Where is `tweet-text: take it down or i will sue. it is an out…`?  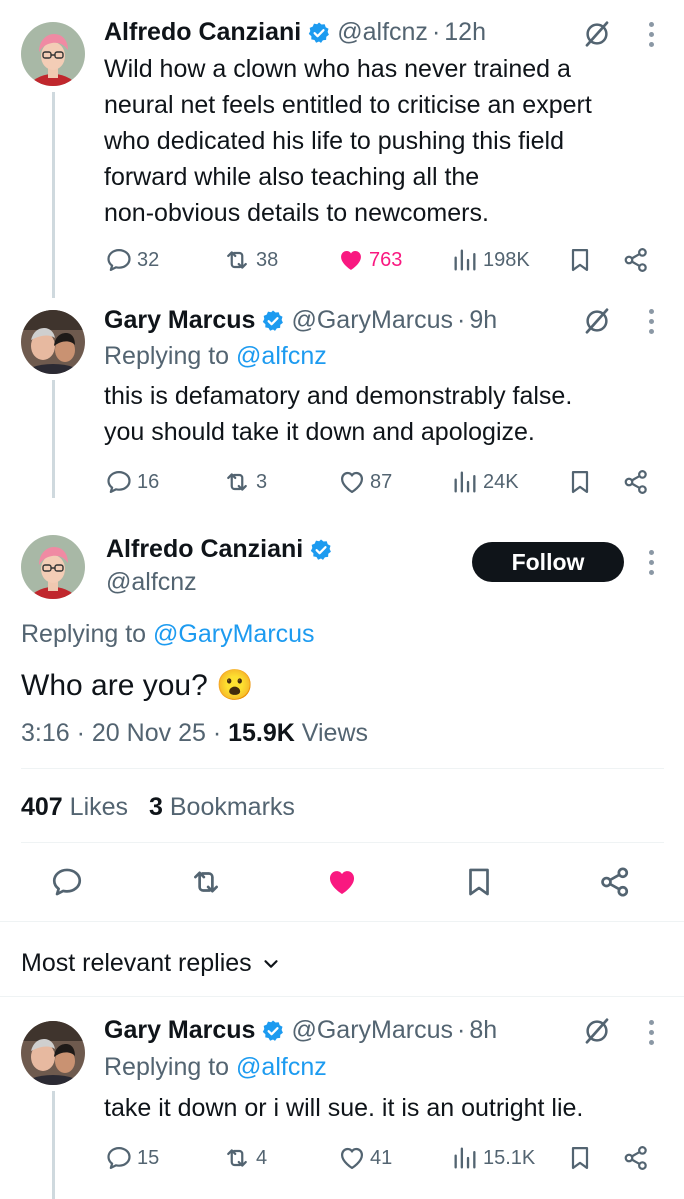 tweet-text: take it down or i will sue. it is an out… is located at coordinates (344, 1108).